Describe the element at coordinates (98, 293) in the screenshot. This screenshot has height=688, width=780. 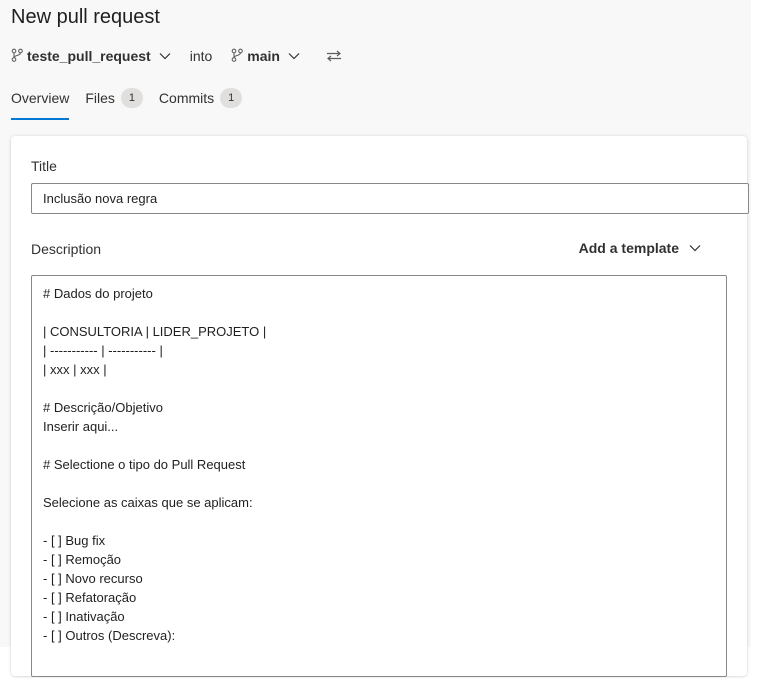
I see `description-line: # Dados do projeto` at that location.